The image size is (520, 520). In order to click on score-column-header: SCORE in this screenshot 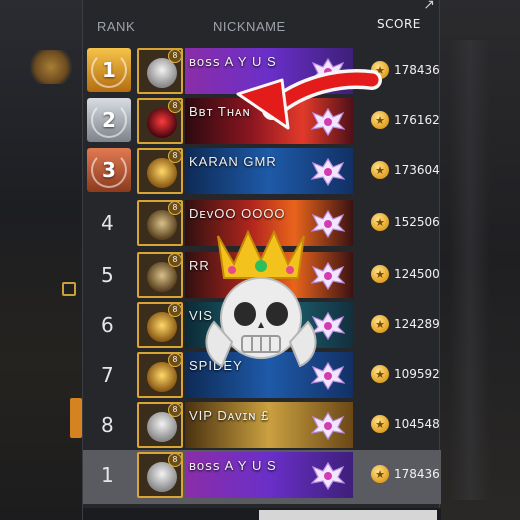, I will do `click(399, 24)`.